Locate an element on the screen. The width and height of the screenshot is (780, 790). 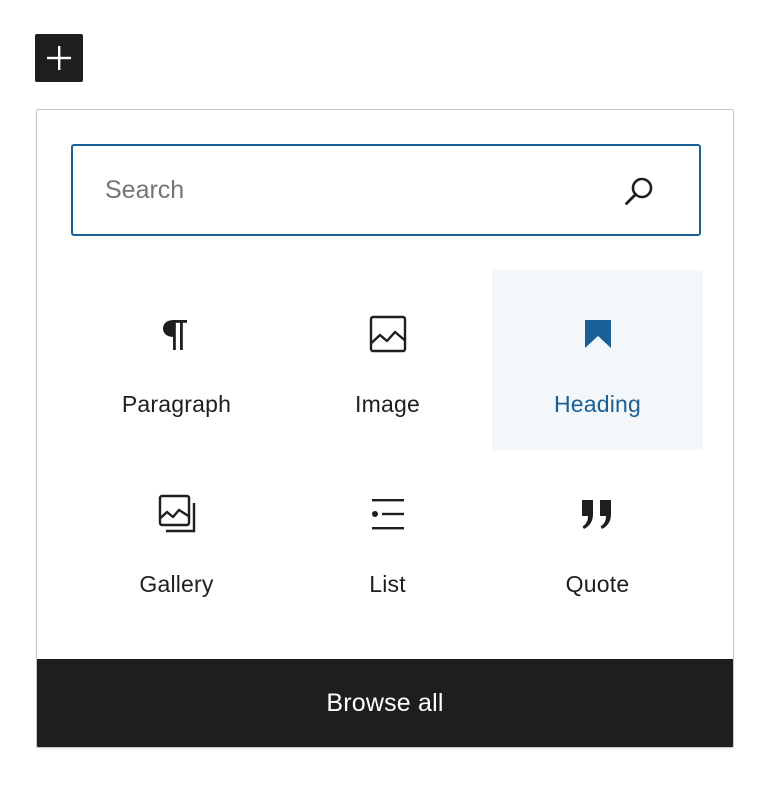
block-item-gallery: Gallery is located at coordinates (176, 540).